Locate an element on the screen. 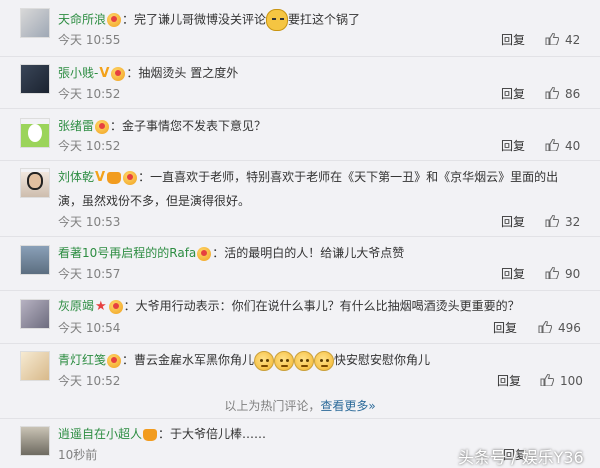 Image resolution: width=600 pixels, height=468 pixels. username-link: 張小贱- is located at coordinates (78, 73).